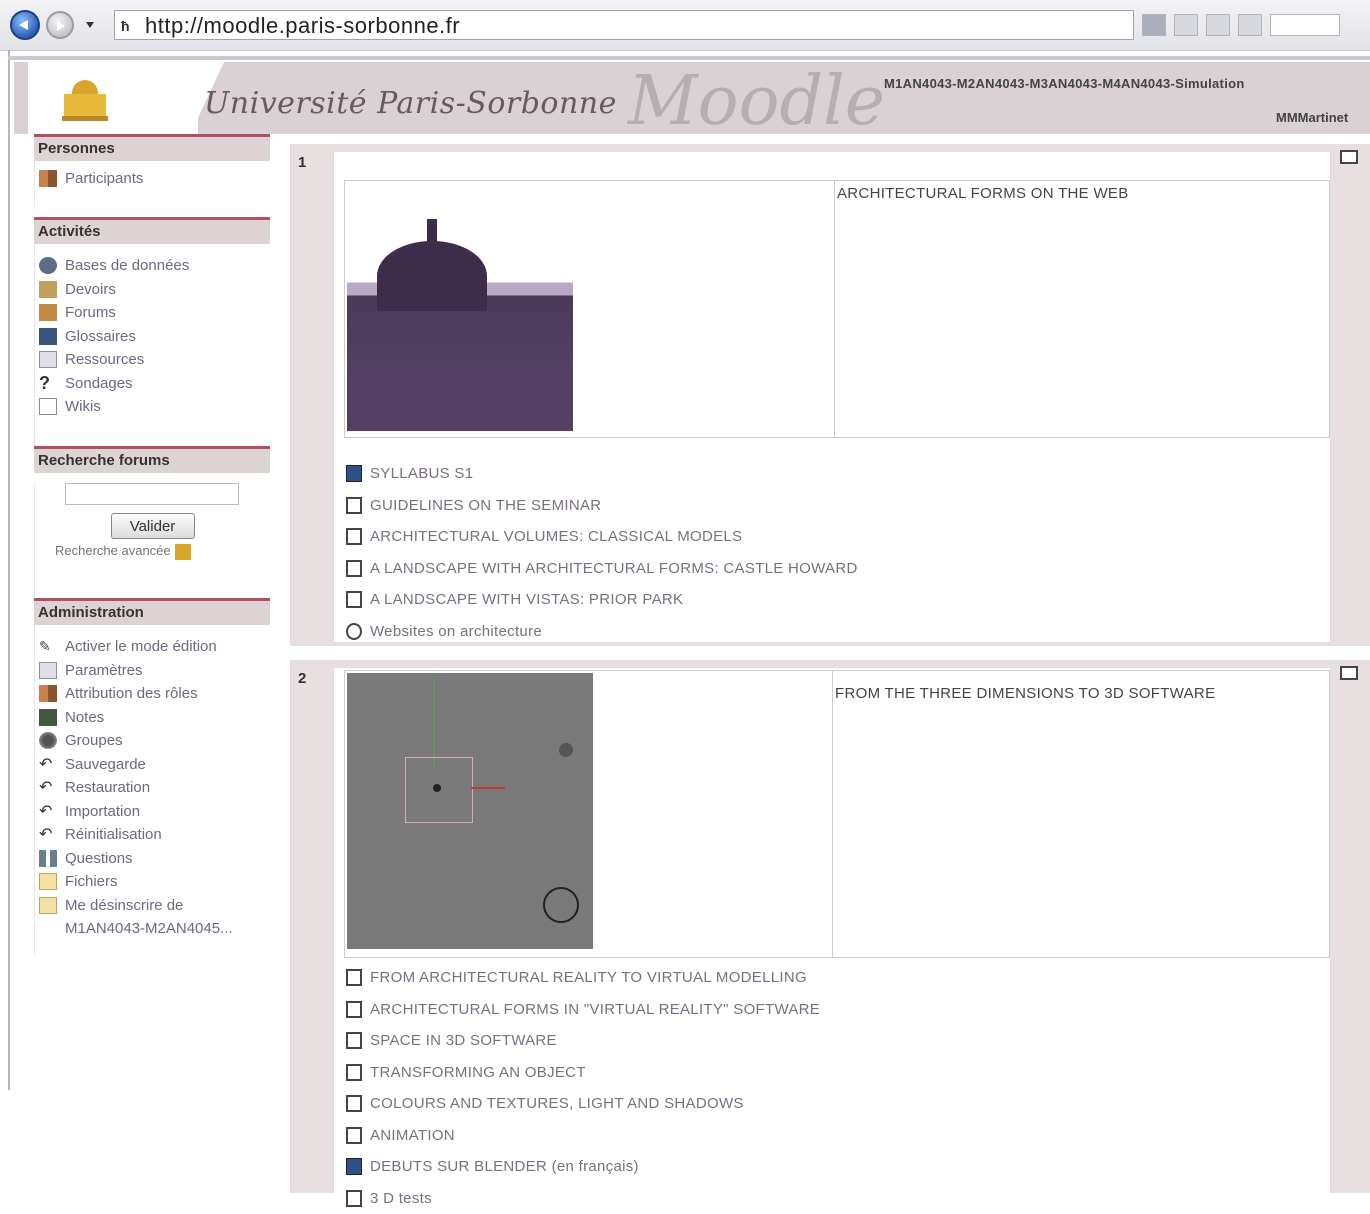  What do you see at coordinates (601, 474) in the screenshot?
I see `activity-link: SYLLABUS S1` at bounding box center [601, 474].